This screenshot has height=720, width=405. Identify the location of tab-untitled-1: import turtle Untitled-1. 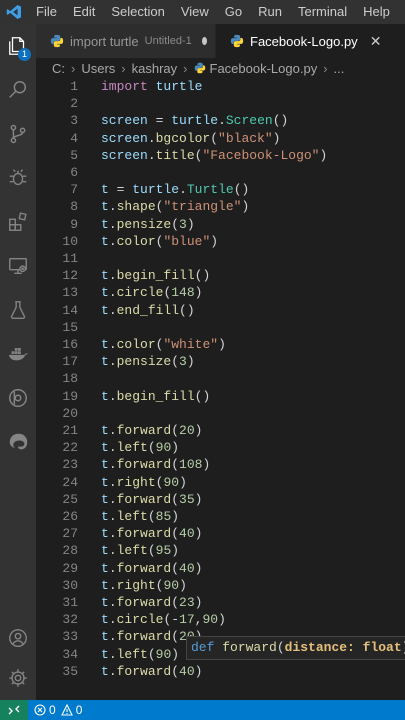
(126, 41).